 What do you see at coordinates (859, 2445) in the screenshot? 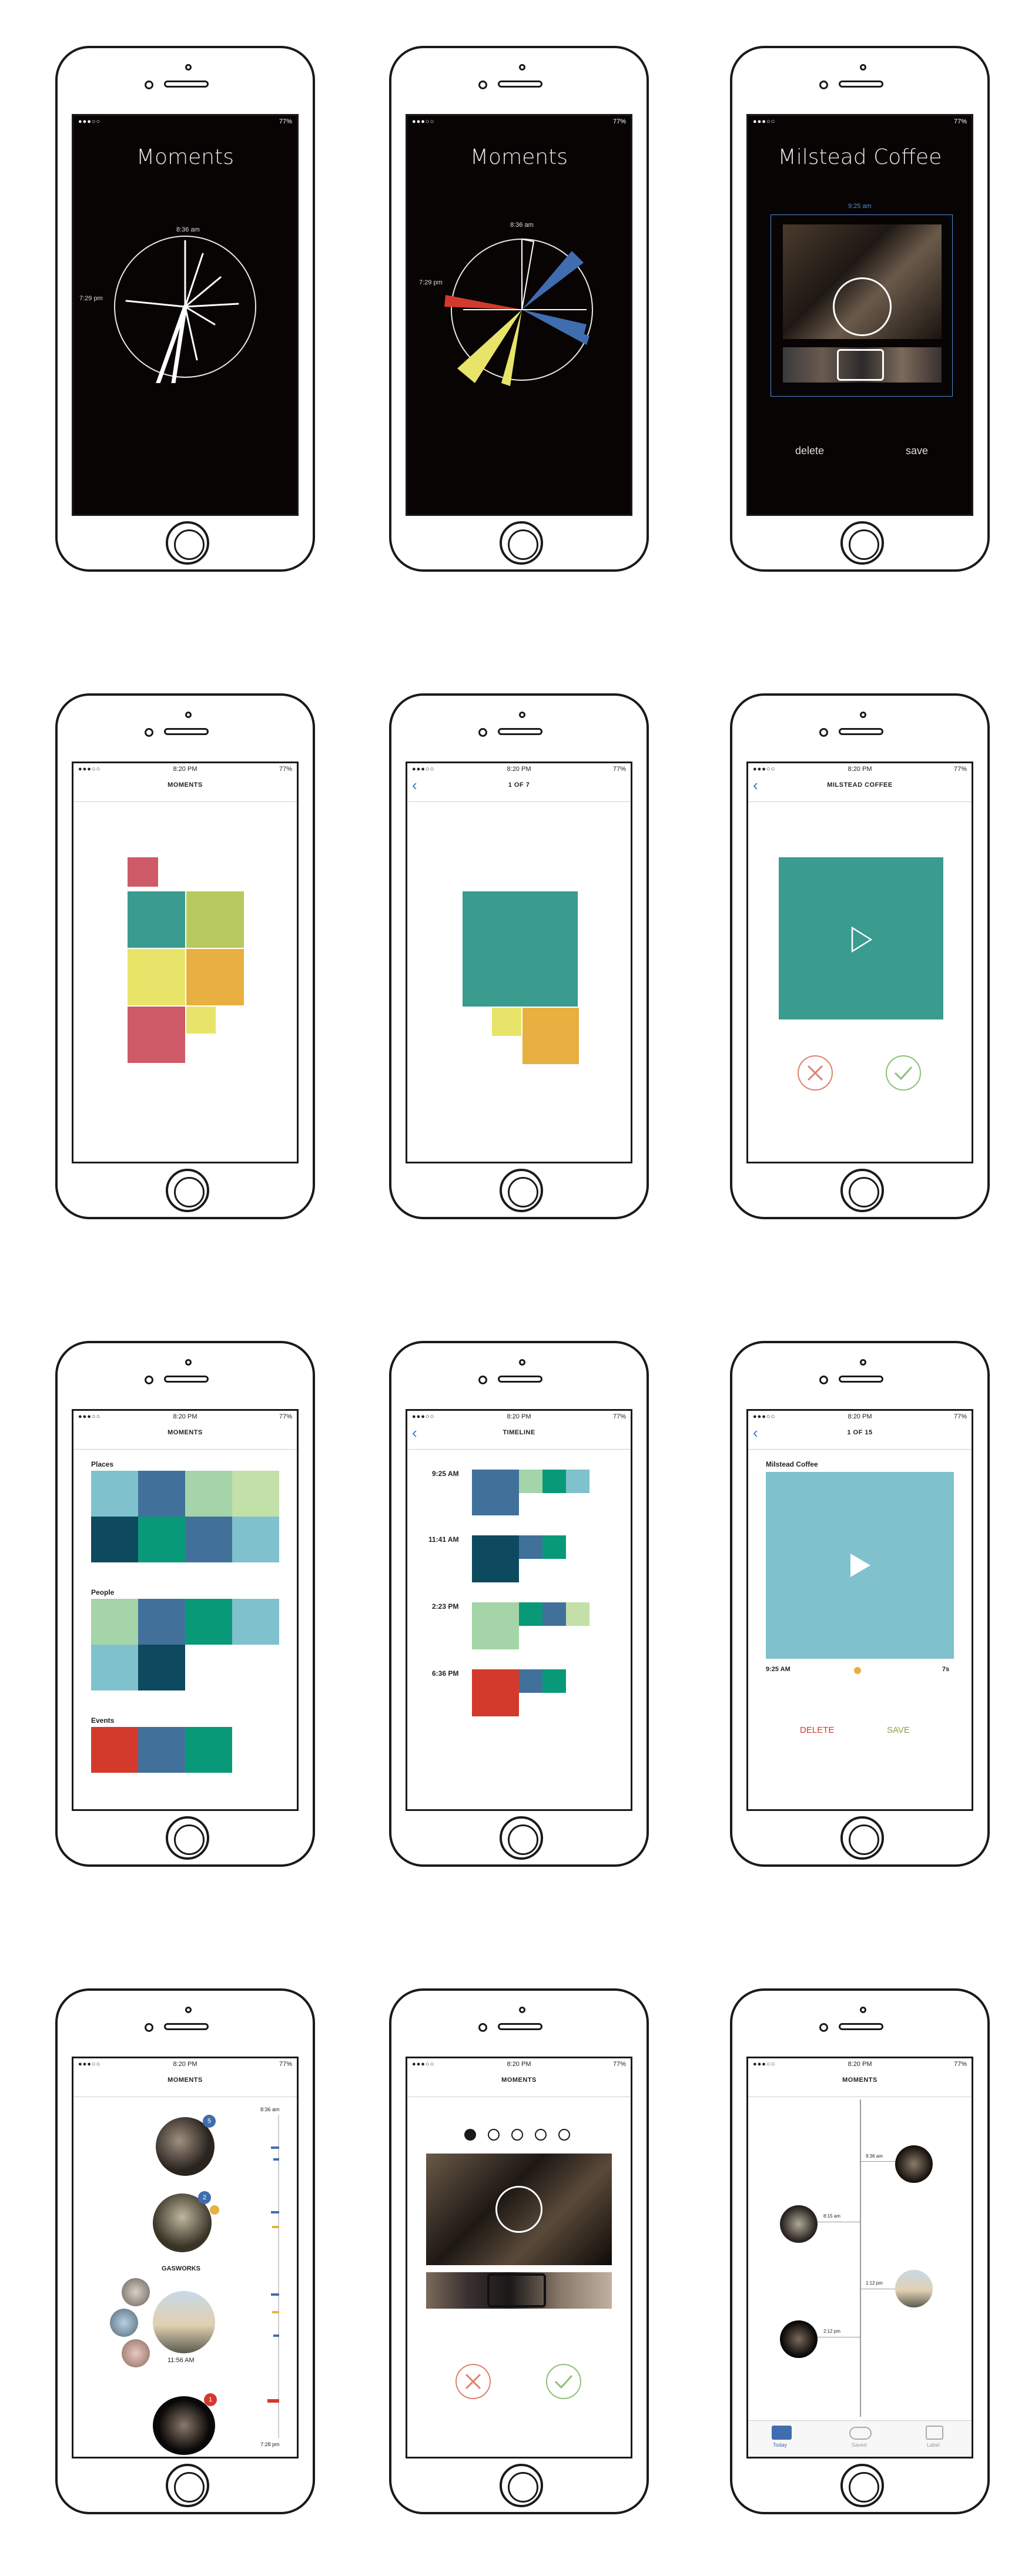
I see `tab-saved: Saved` at bounding box center [859, 2445].